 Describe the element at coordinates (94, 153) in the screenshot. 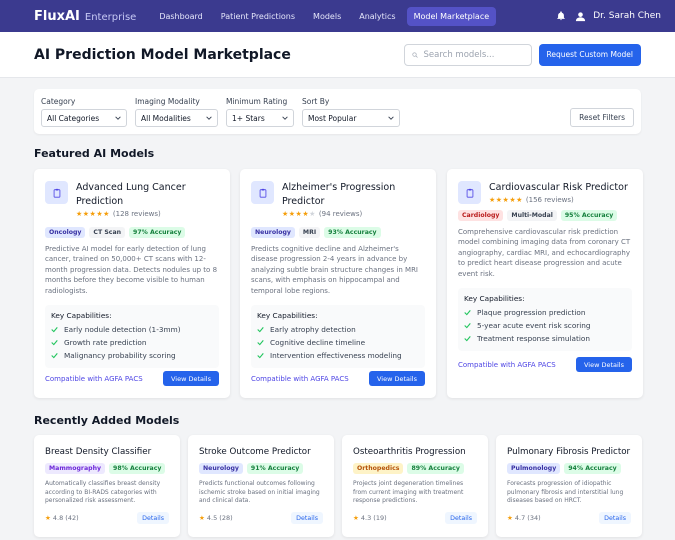

I see `featured-section-title: Featured AI Models` at that location.